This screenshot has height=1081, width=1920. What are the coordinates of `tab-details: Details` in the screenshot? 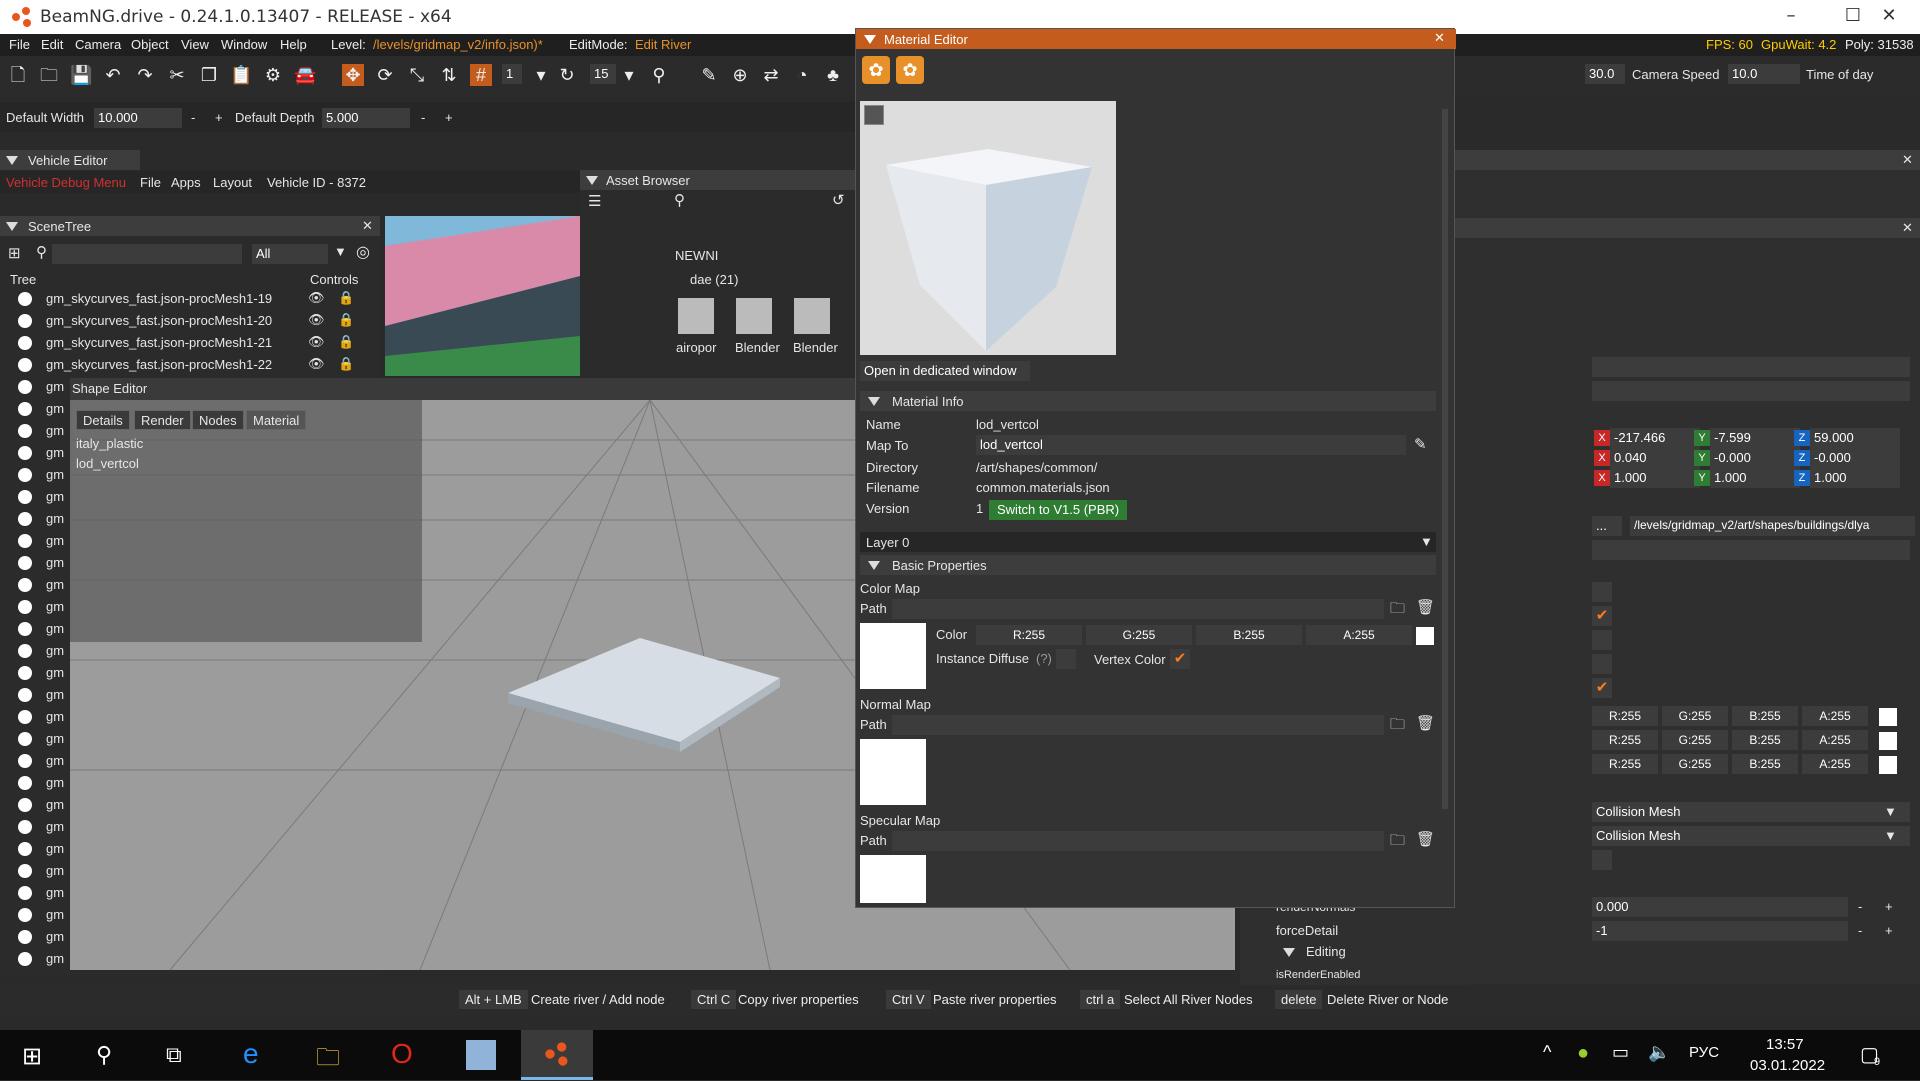 It's located at (103, 420).